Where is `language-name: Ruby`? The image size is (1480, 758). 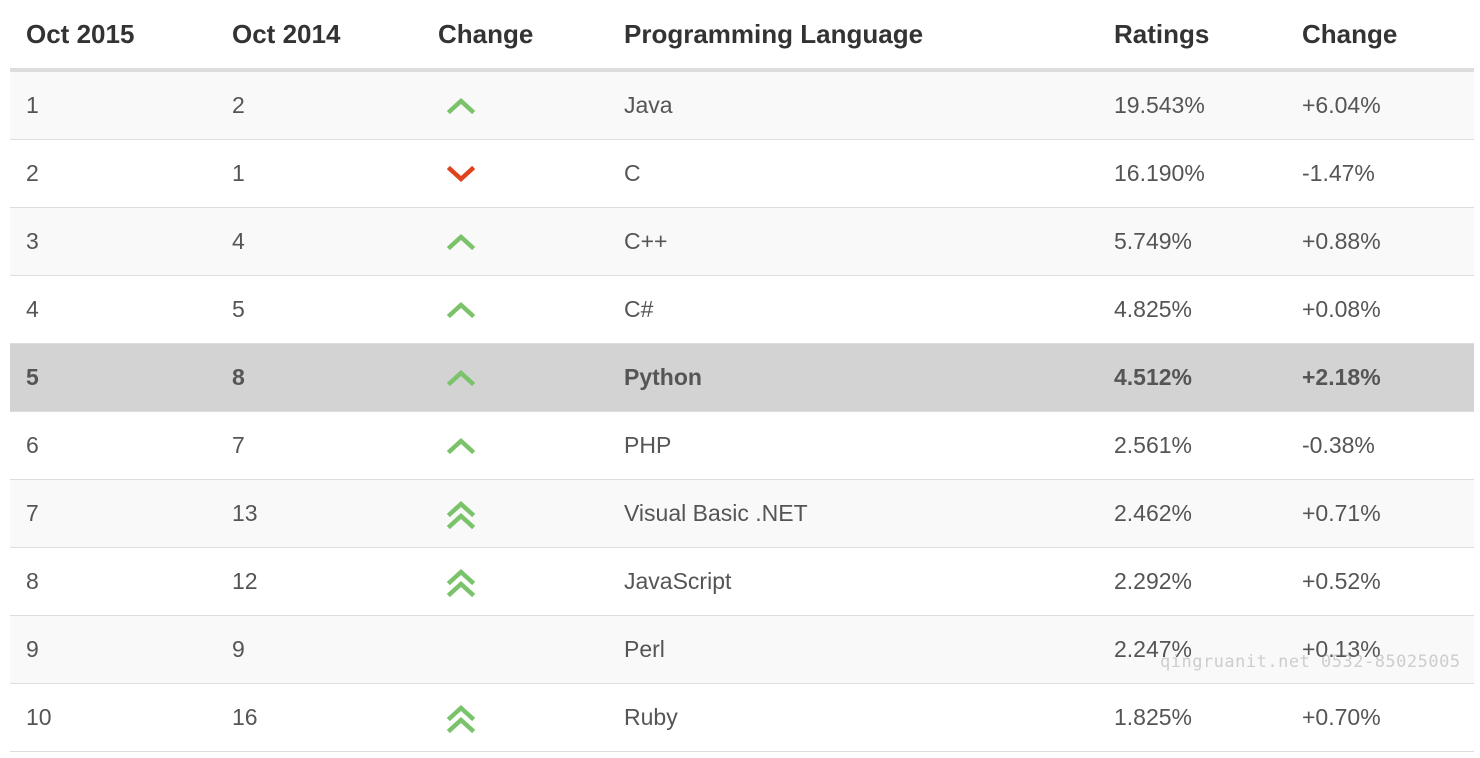
language-name: Ruby is located at coordinates (853, 717).